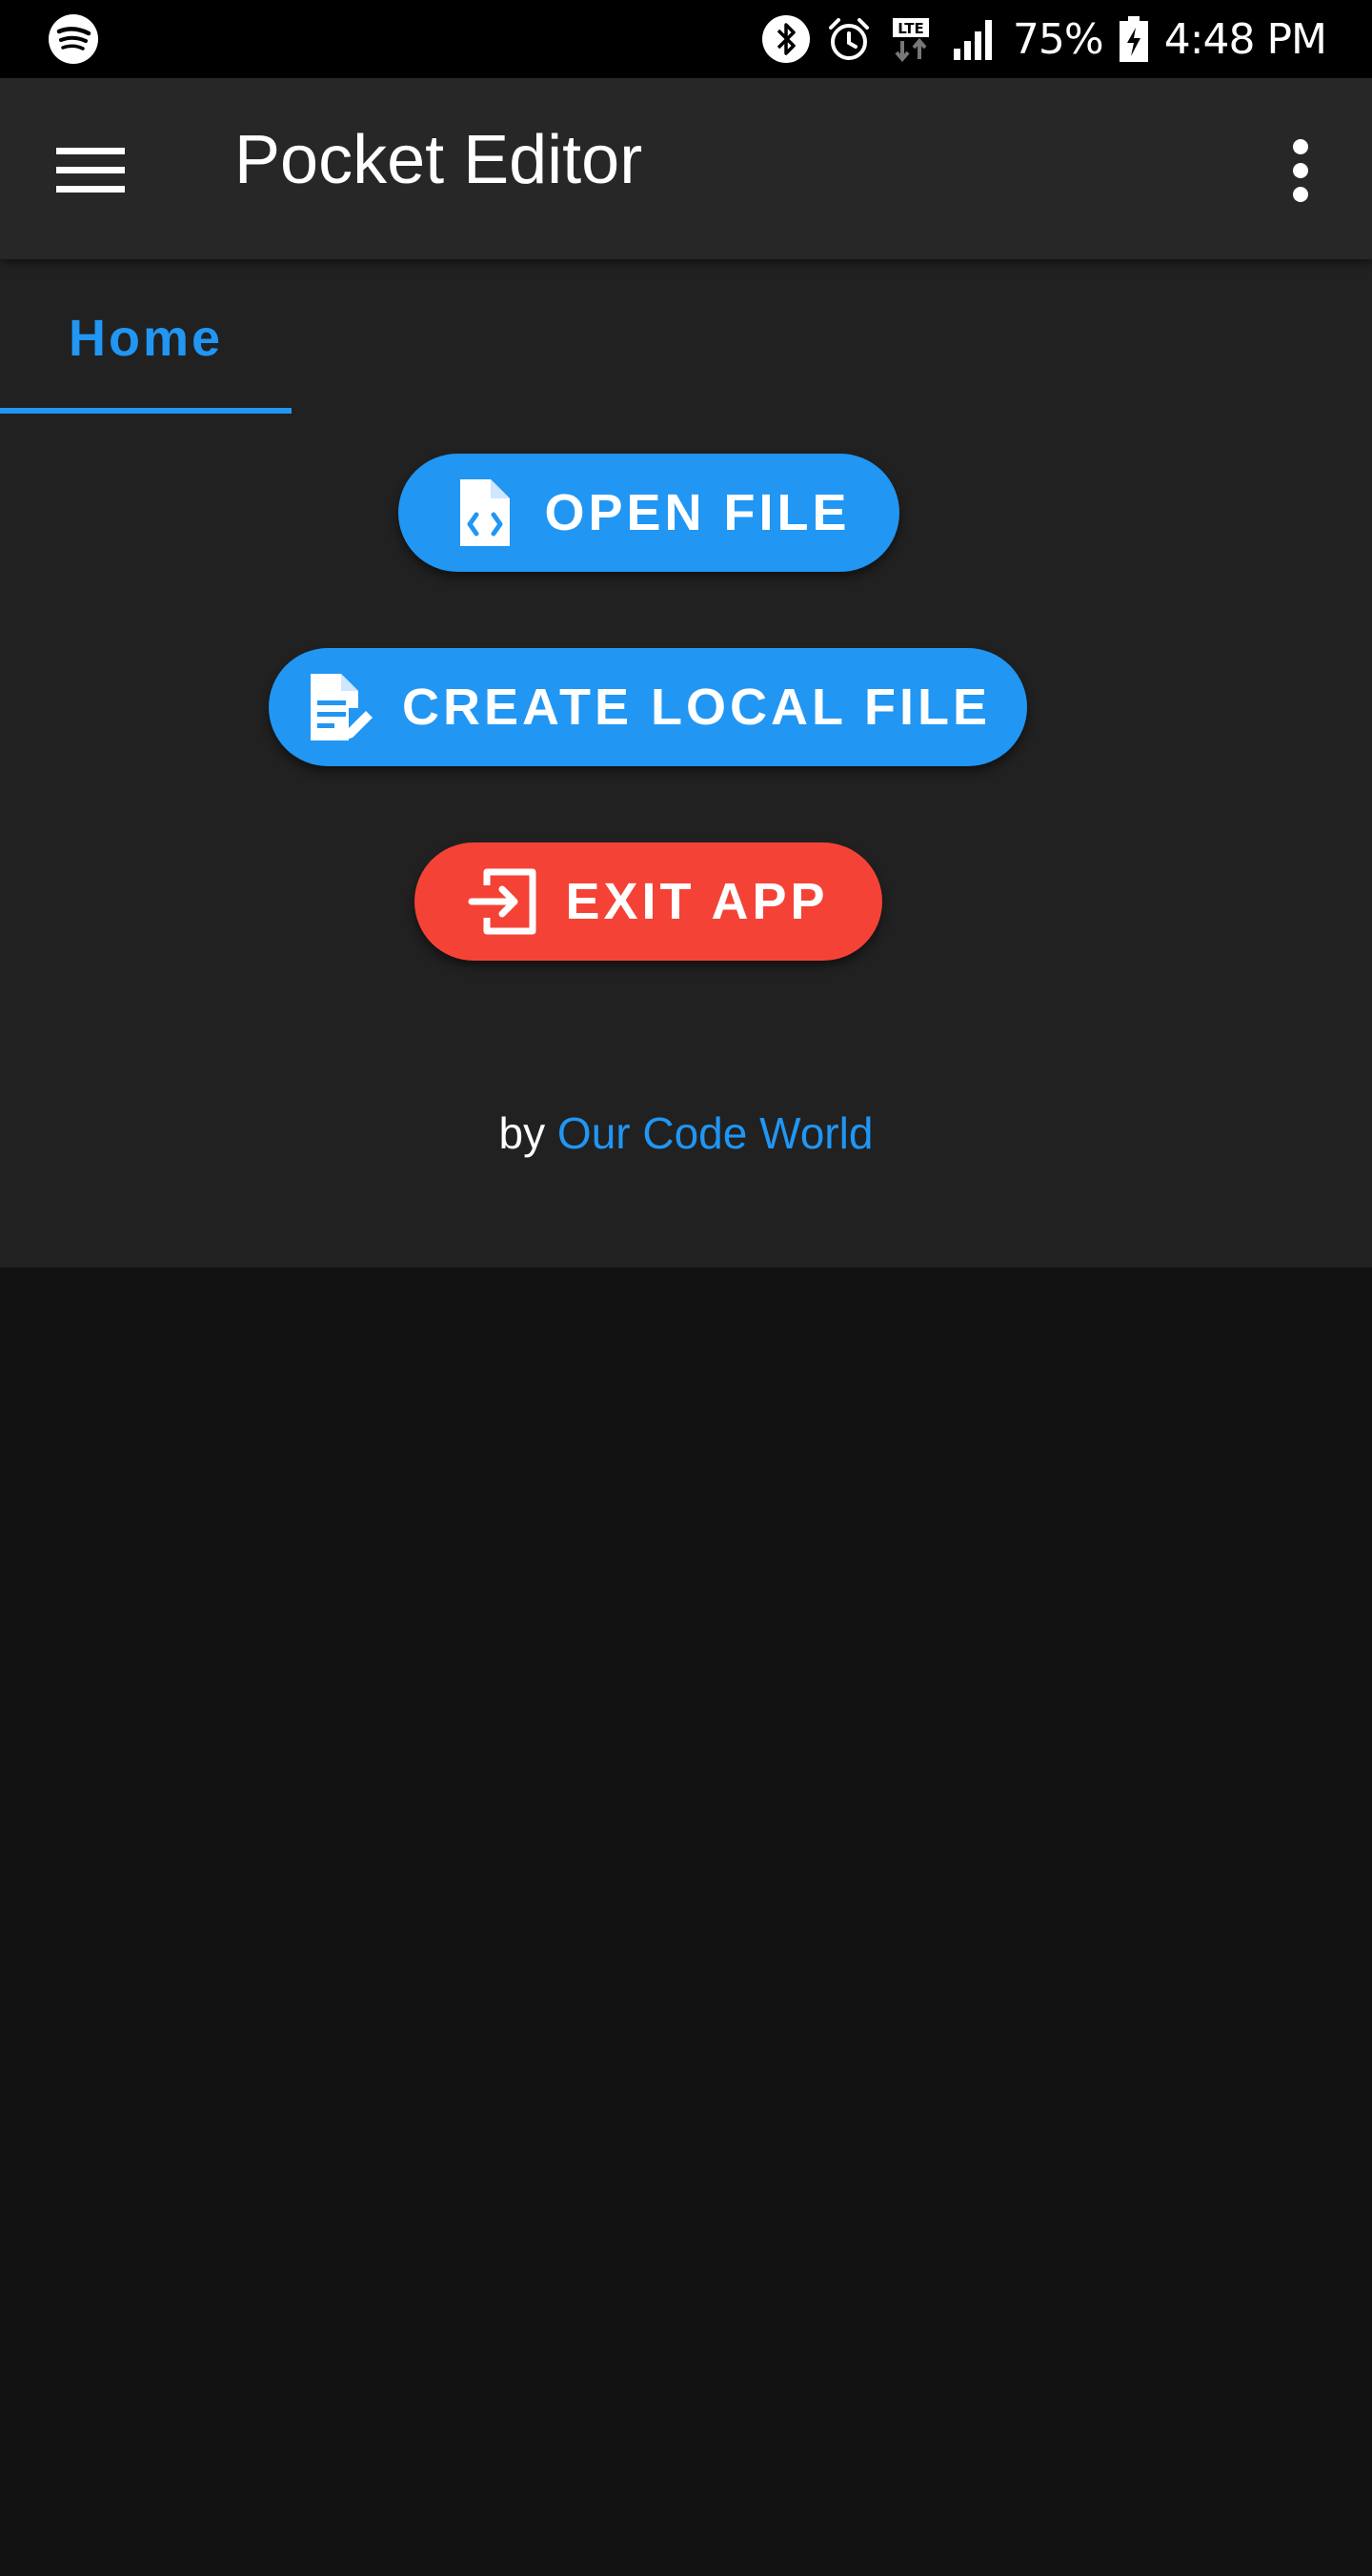  Describe the element at coordinates (715, 1133) in the screenshot. I see `credit-link: Our Code World` at that location.